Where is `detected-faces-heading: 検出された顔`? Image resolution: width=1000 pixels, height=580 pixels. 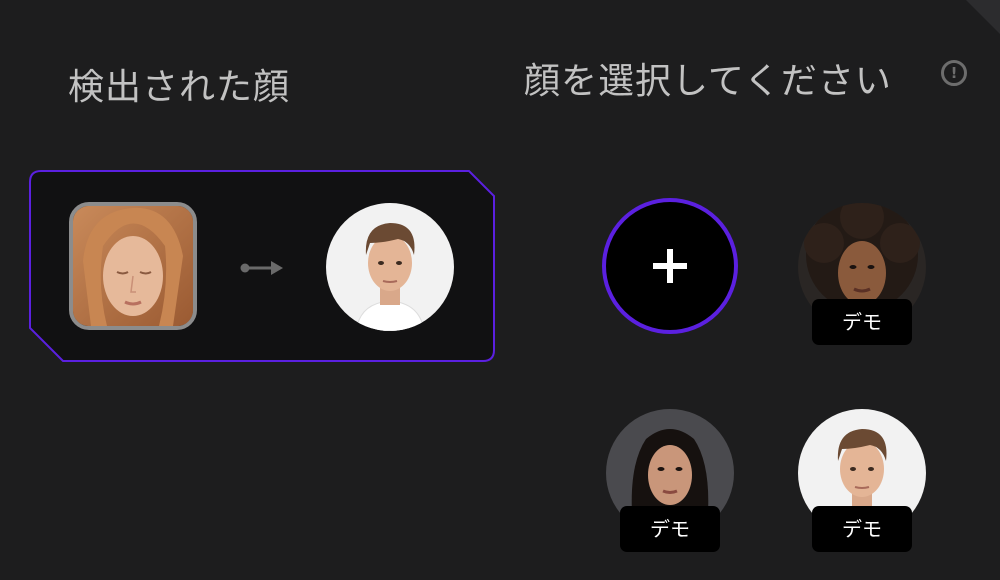
detected-faces-heading: 検出された顔 is located at coordinates (179, 87).